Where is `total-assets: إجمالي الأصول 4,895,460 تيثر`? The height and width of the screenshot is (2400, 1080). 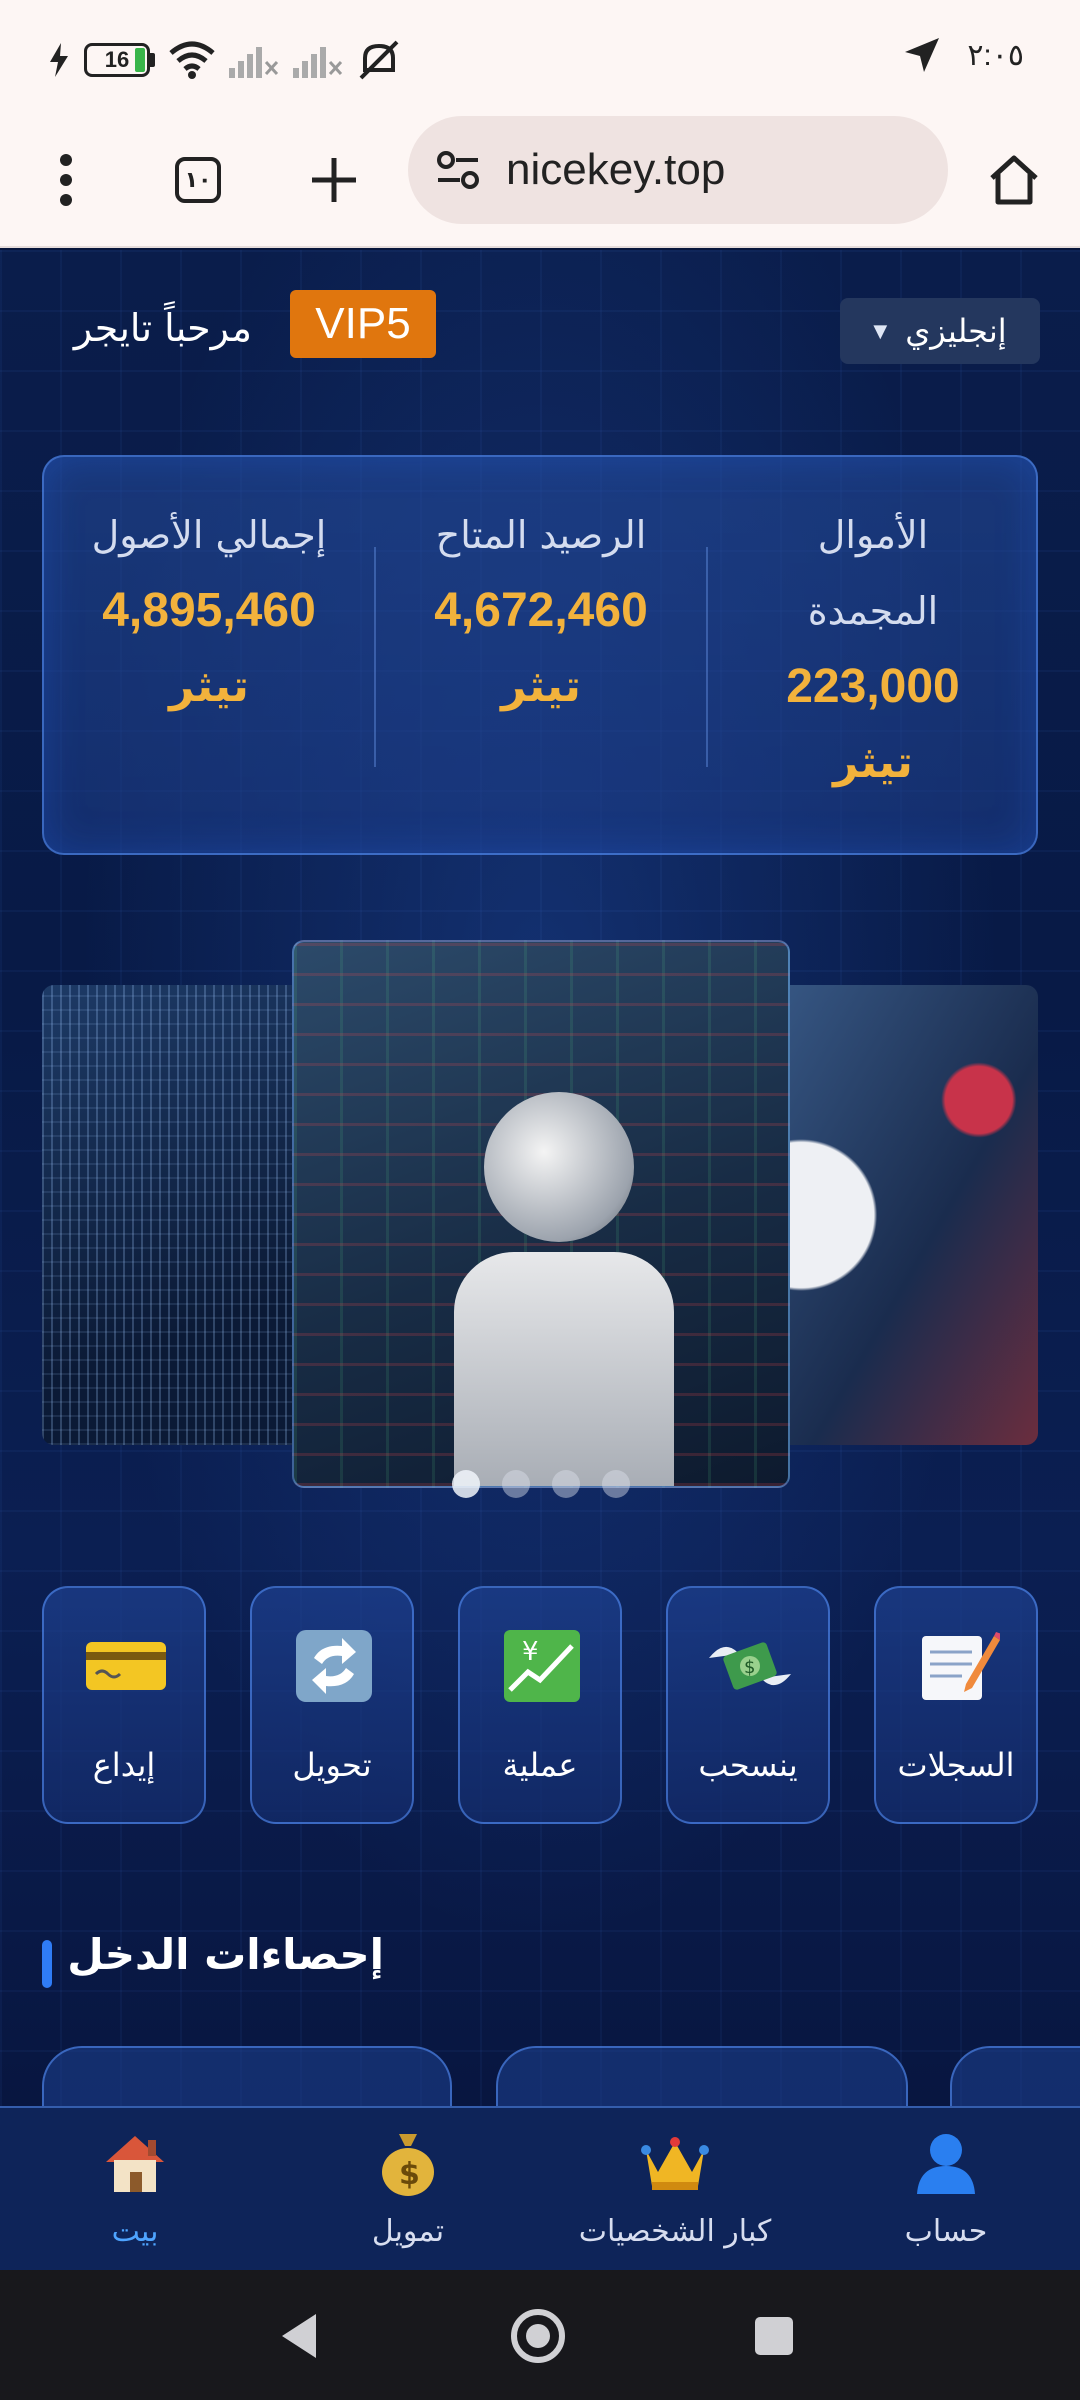 total-assets: إجمالي الأصول 4,895,460 تيثر is located at coordinates (209, 611).